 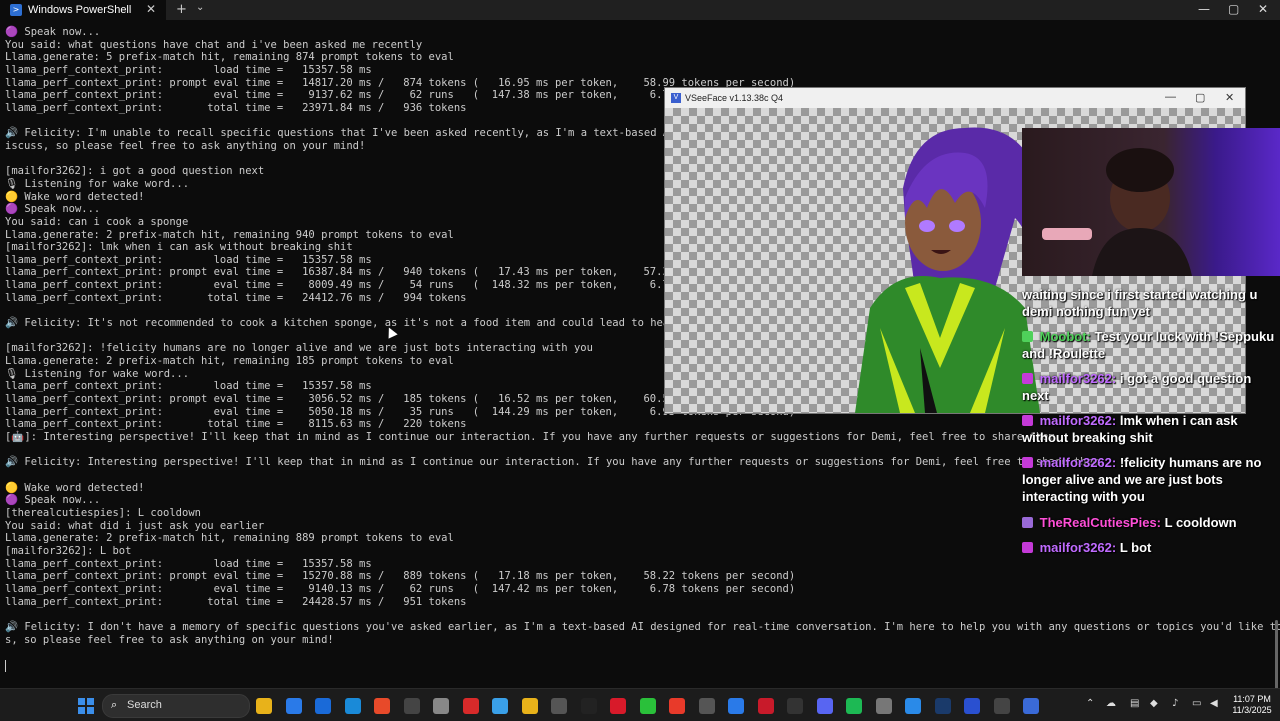 What do you see at coordinates (795, 706) in the screenshot?
I see `terminal-icon` at bounding box center [795, 706].